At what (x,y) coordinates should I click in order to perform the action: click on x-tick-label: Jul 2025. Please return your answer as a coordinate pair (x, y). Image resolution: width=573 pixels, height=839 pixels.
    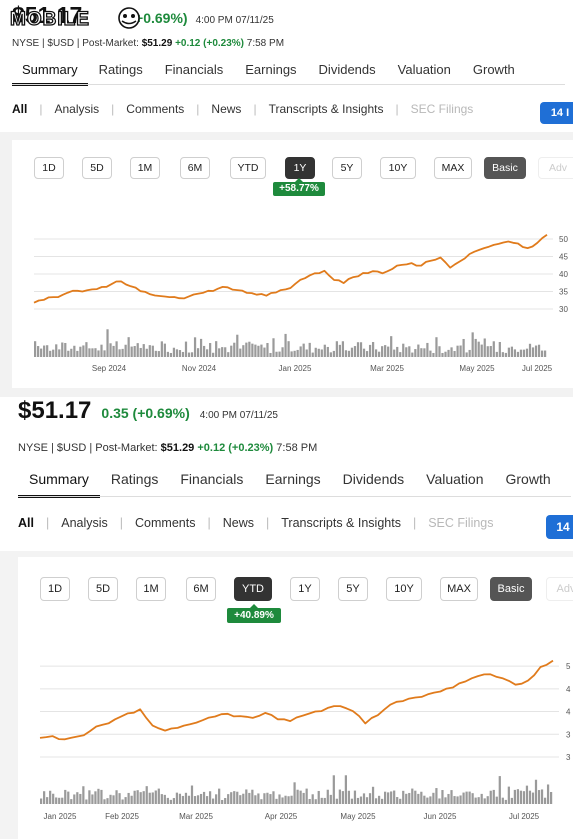
    Looking at the image, I should click on (537, 368).